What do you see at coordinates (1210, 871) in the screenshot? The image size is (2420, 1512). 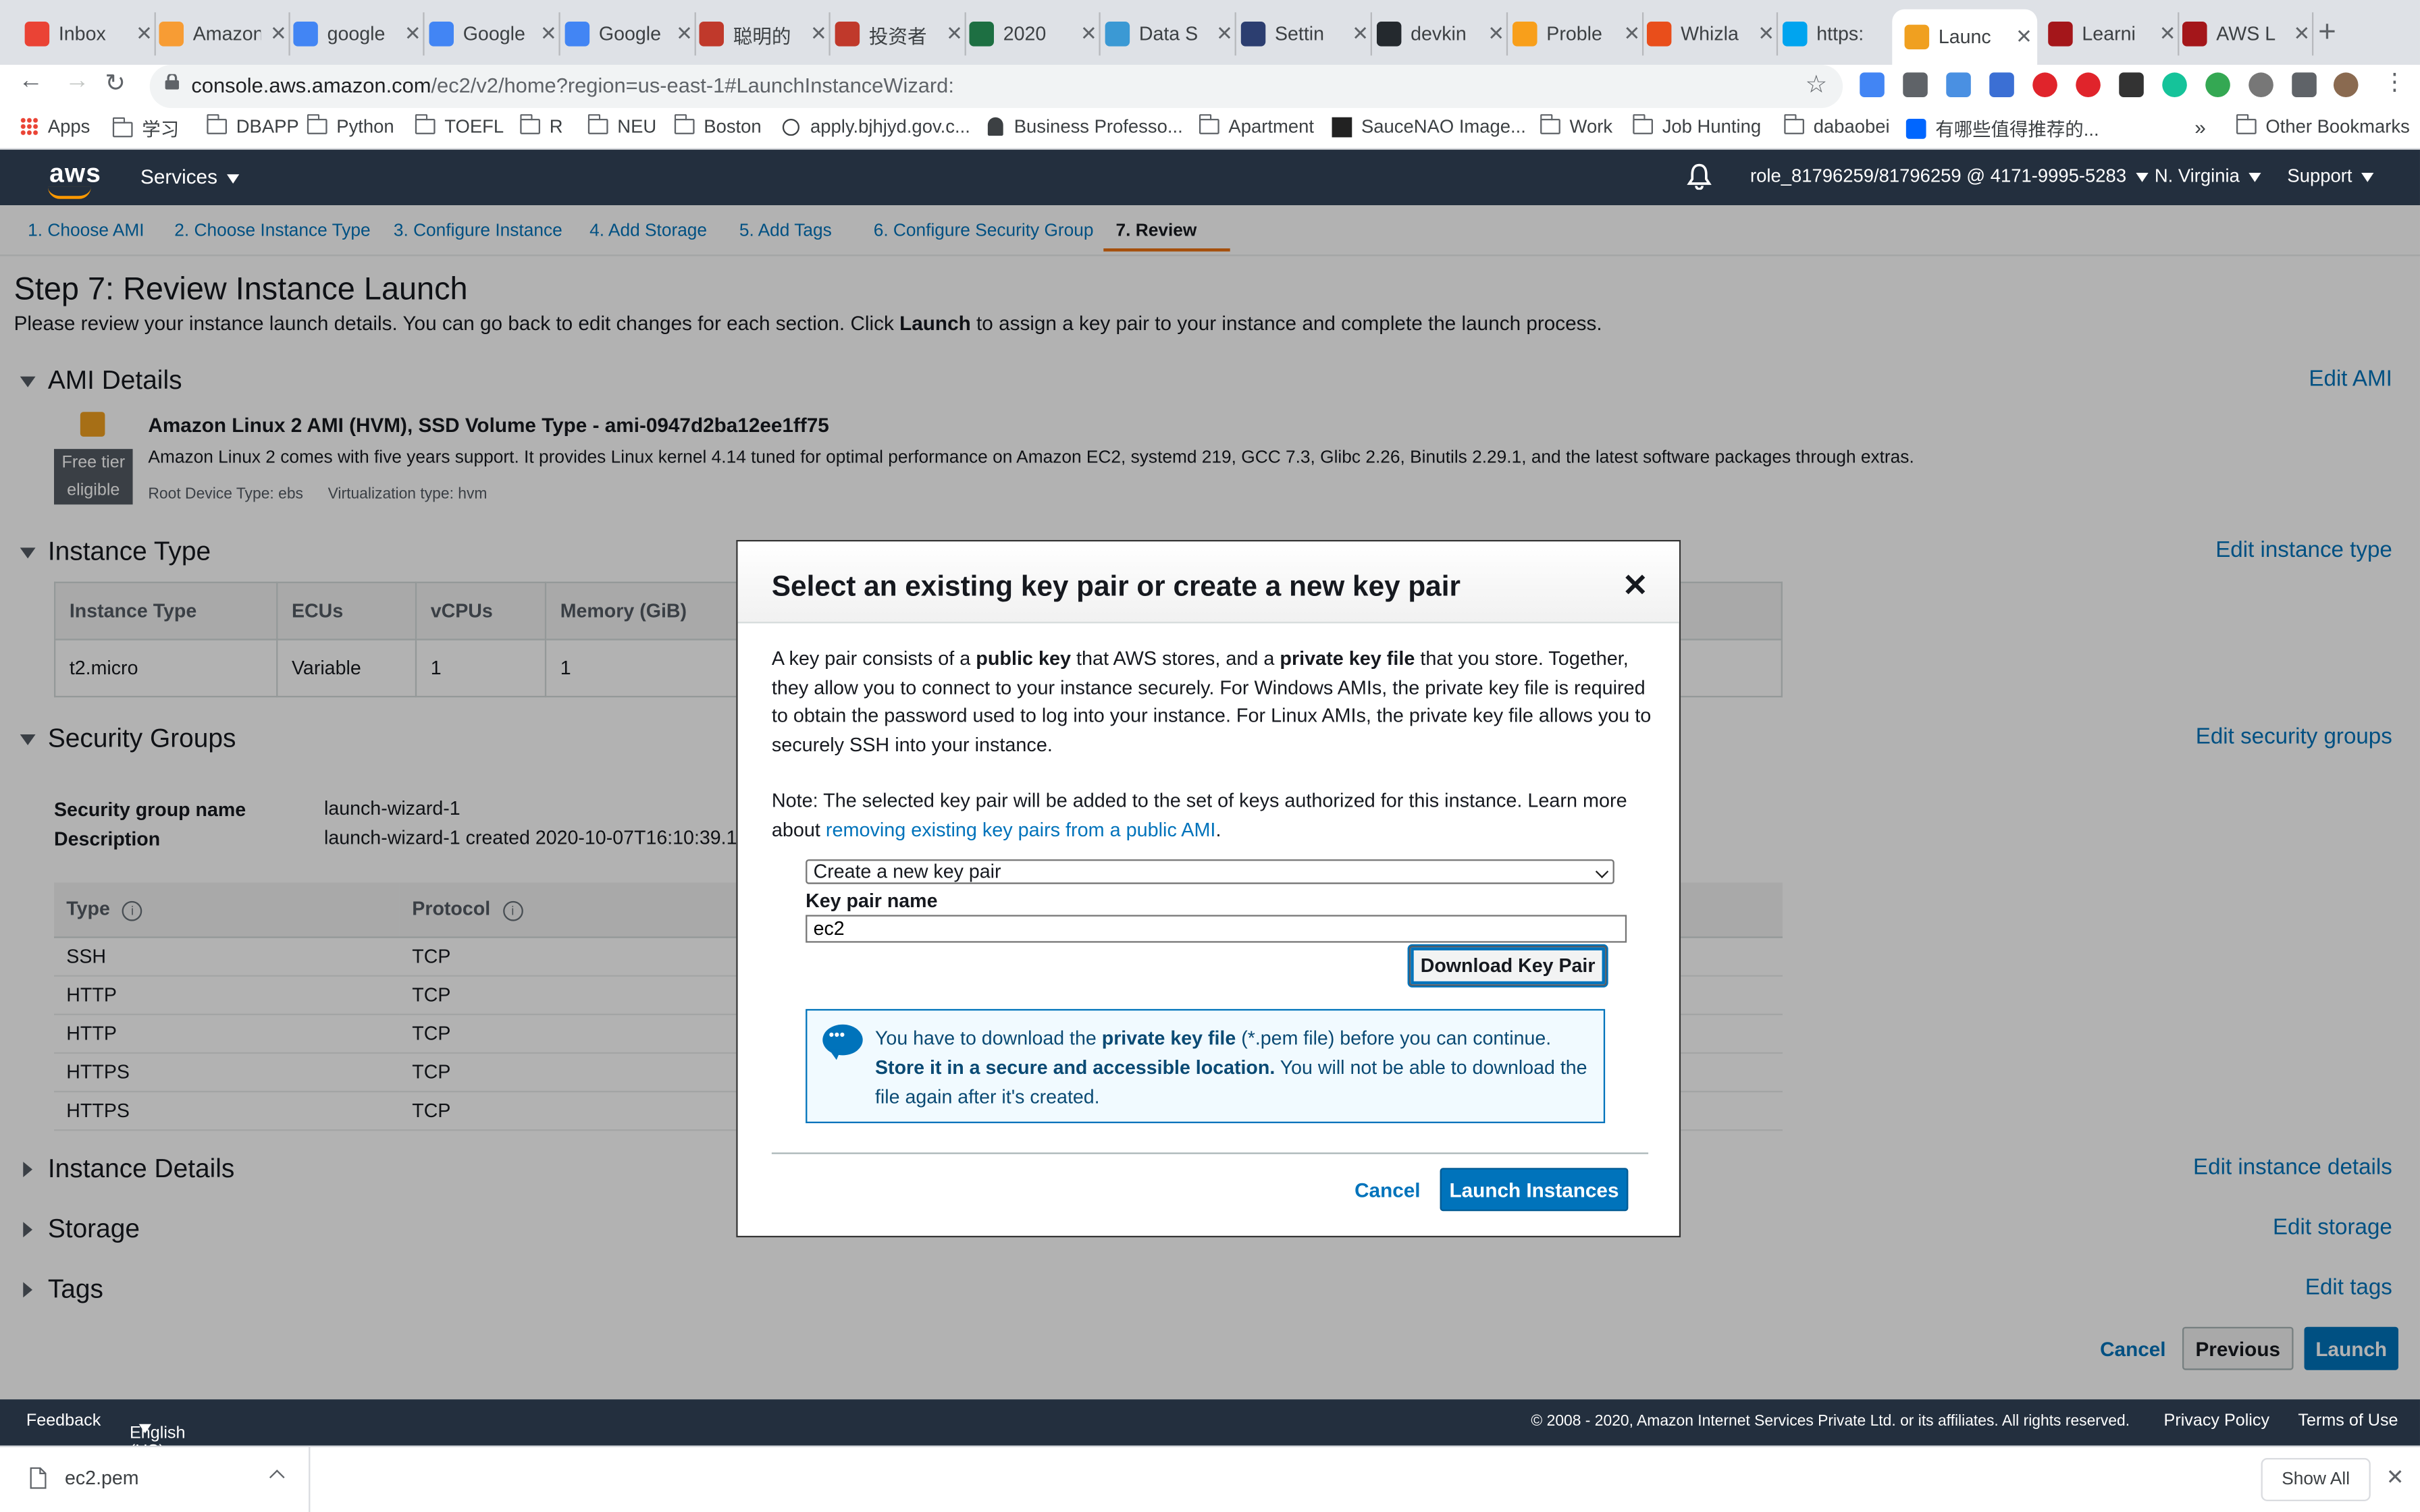 I see `key-pair-option-select: Create a new key pair` at bounding box center [1210, 871].